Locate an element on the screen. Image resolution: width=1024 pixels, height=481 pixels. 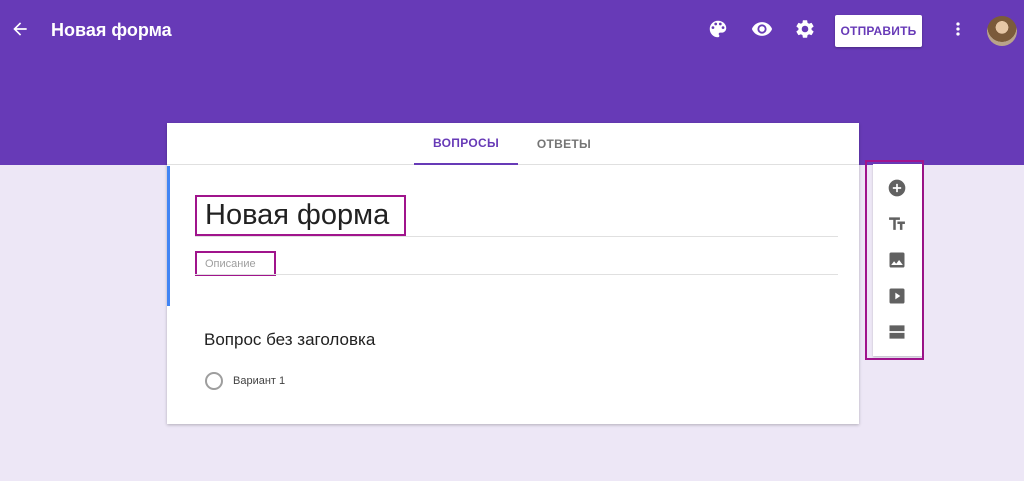
eye-icon is located at coordinates (762, 31).